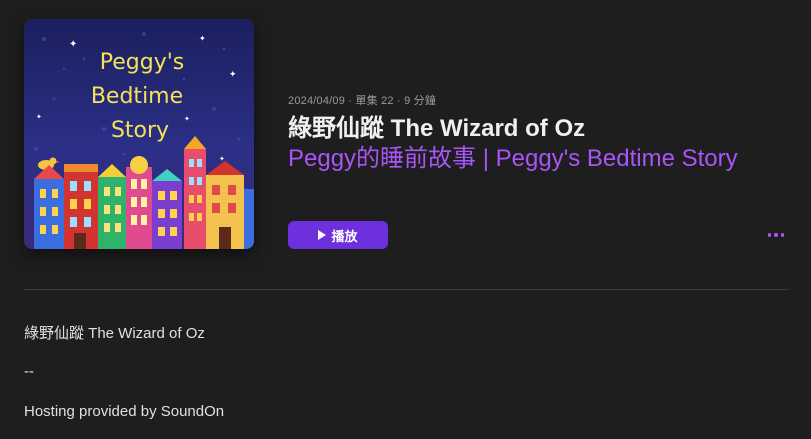 This screenshot has width=811, height=439. Describe the element at coordinates (344, 236) in the screenshot. I see `play-button-label: 播放` at that location.